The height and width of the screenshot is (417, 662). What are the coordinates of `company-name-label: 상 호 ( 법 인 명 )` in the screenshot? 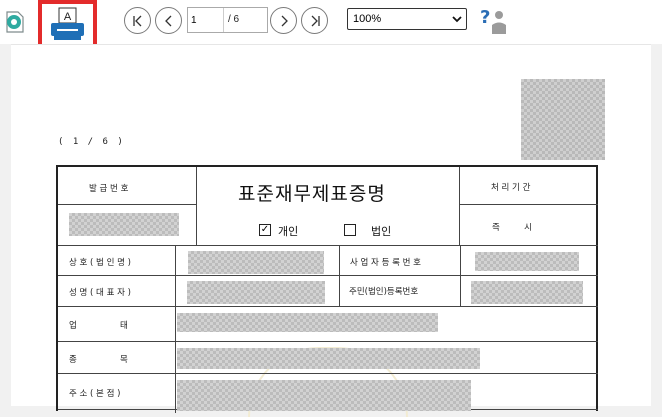 It's located at (100, 263).